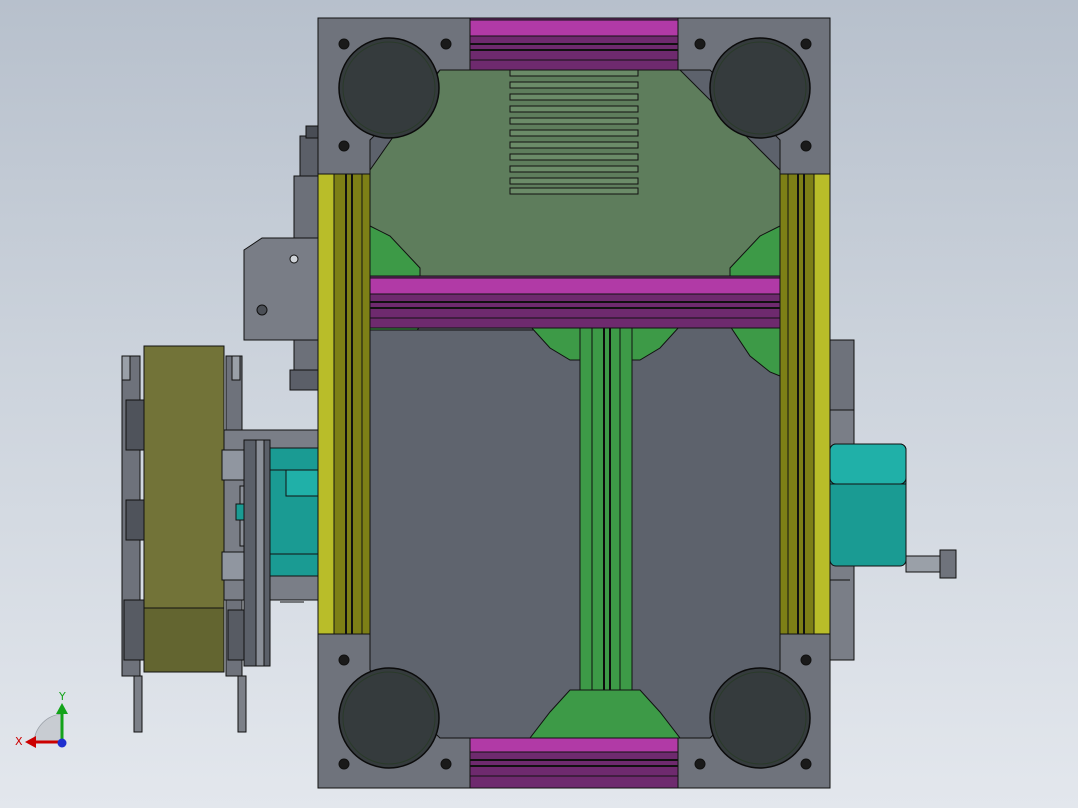  Describe the element at coordinates (19, 741) in the screenshot. I see `triad-label-x: X` at that location.